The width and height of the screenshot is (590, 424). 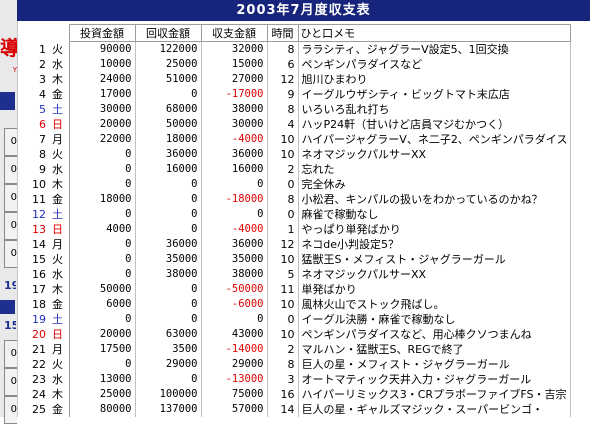 I want to click on collected-cell: 3500, so click(x=168, y=349).